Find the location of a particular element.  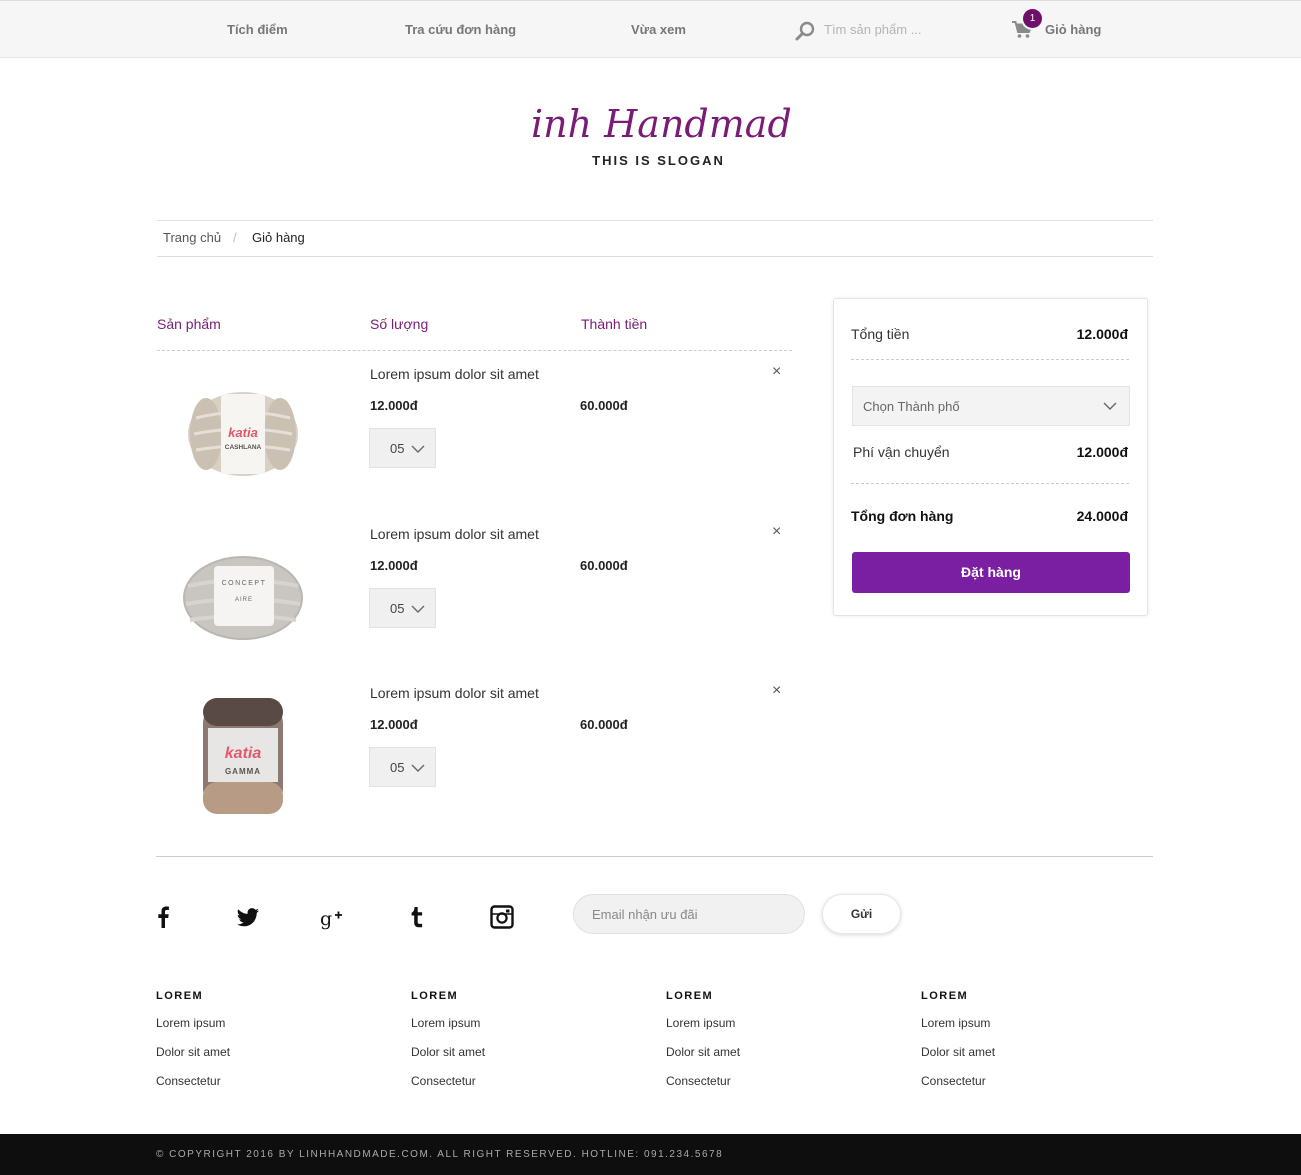

cart-count-badge: 1 is located at coordinates (1032, 18).